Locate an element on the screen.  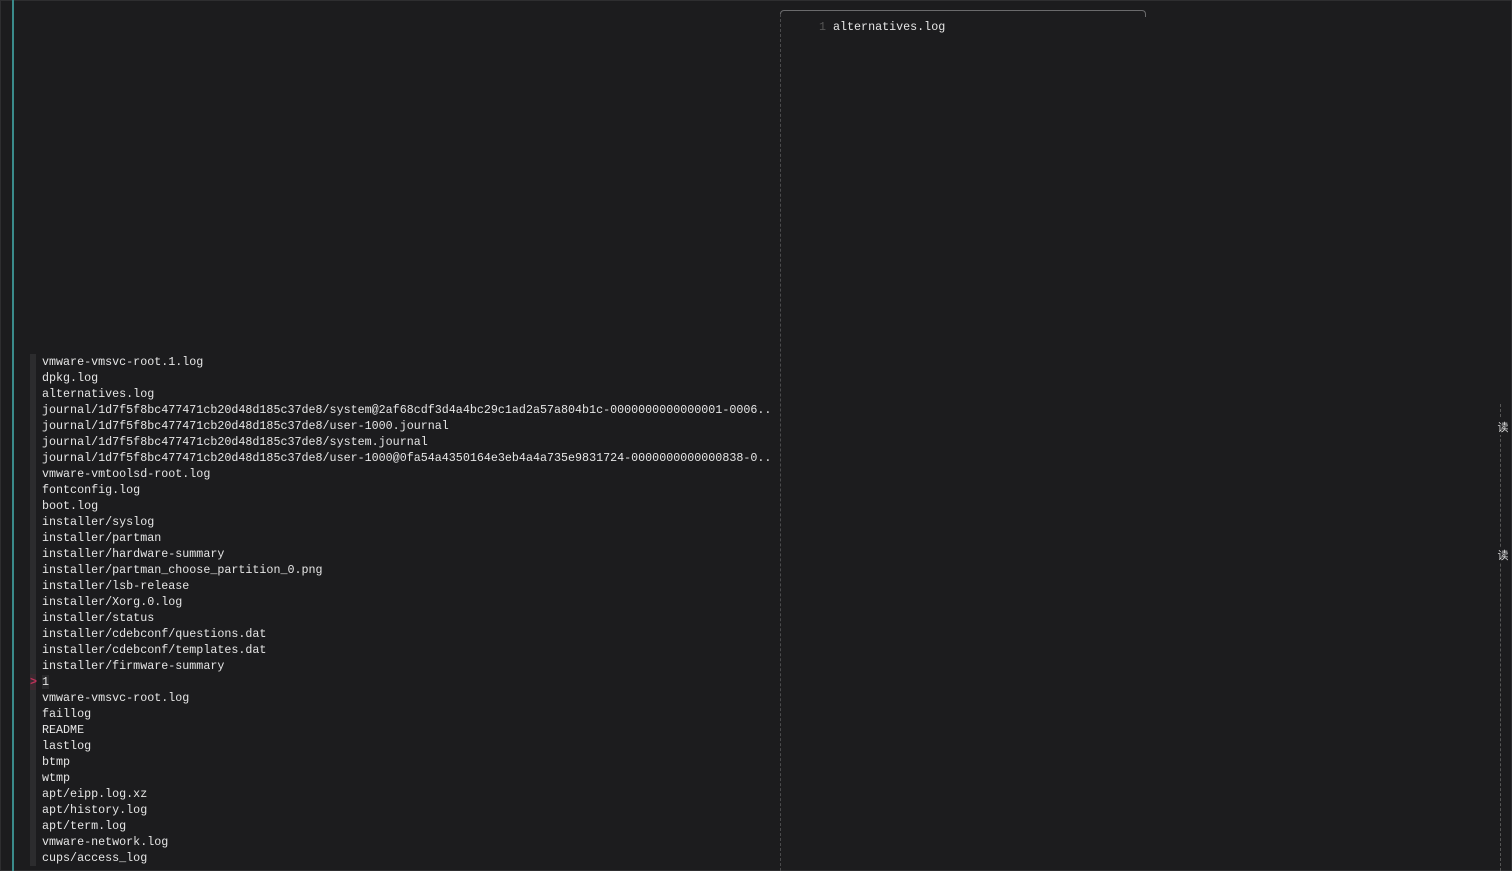
list-item-label: cups/access_log is located at coordinates (95, 858).